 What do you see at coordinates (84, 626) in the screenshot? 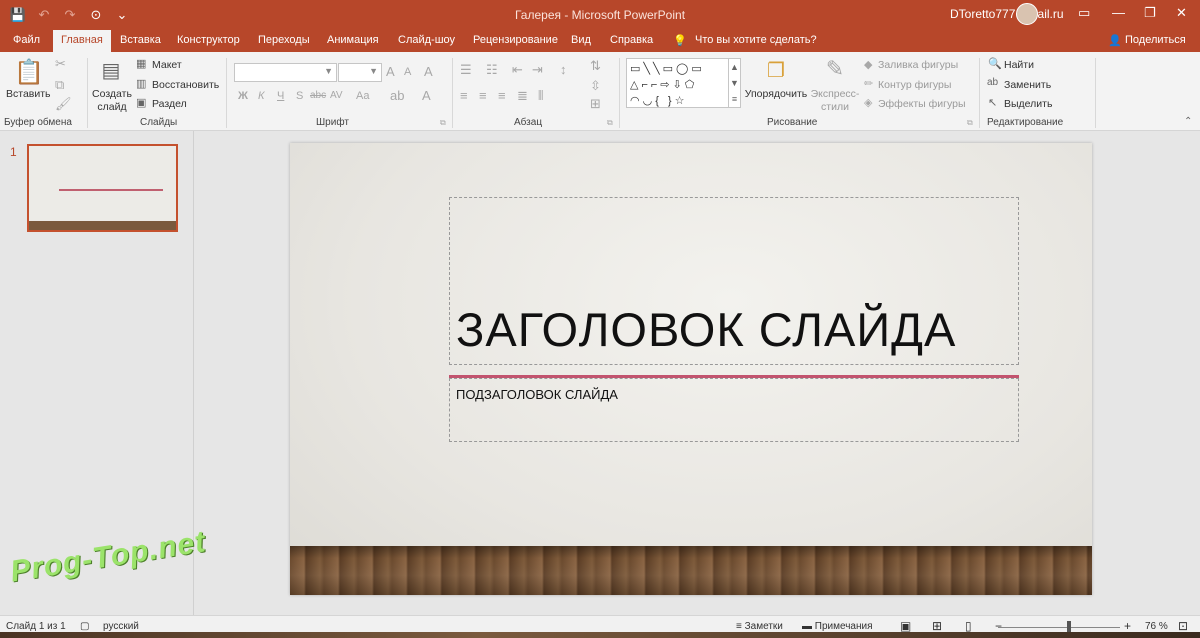
I see `spelling-icon: ▢` at bounding box center [84, 626].